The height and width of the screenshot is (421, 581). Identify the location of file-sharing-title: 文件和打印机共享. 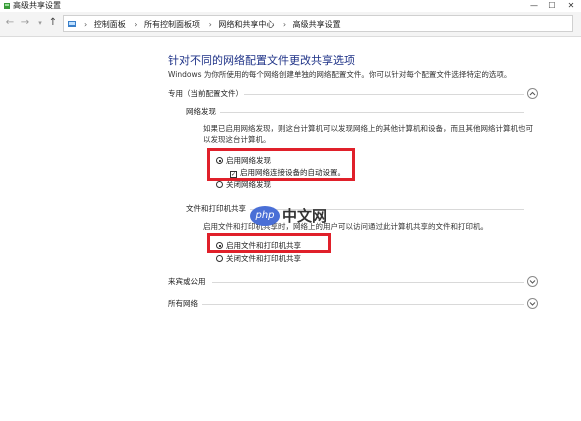
(216, 208).